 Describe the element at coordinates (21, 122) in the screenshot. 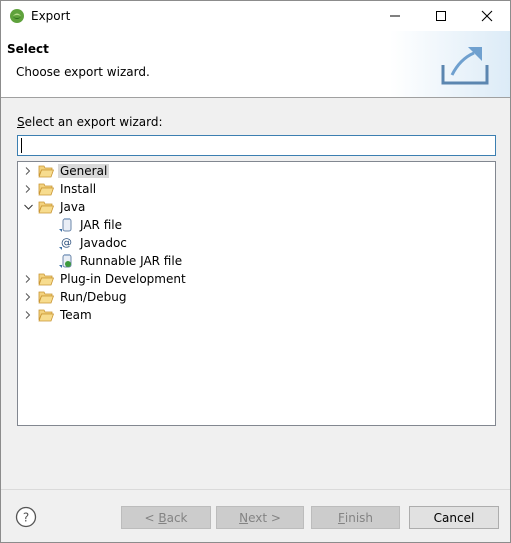

I see `filter-label-mnemonic: S` at that location.